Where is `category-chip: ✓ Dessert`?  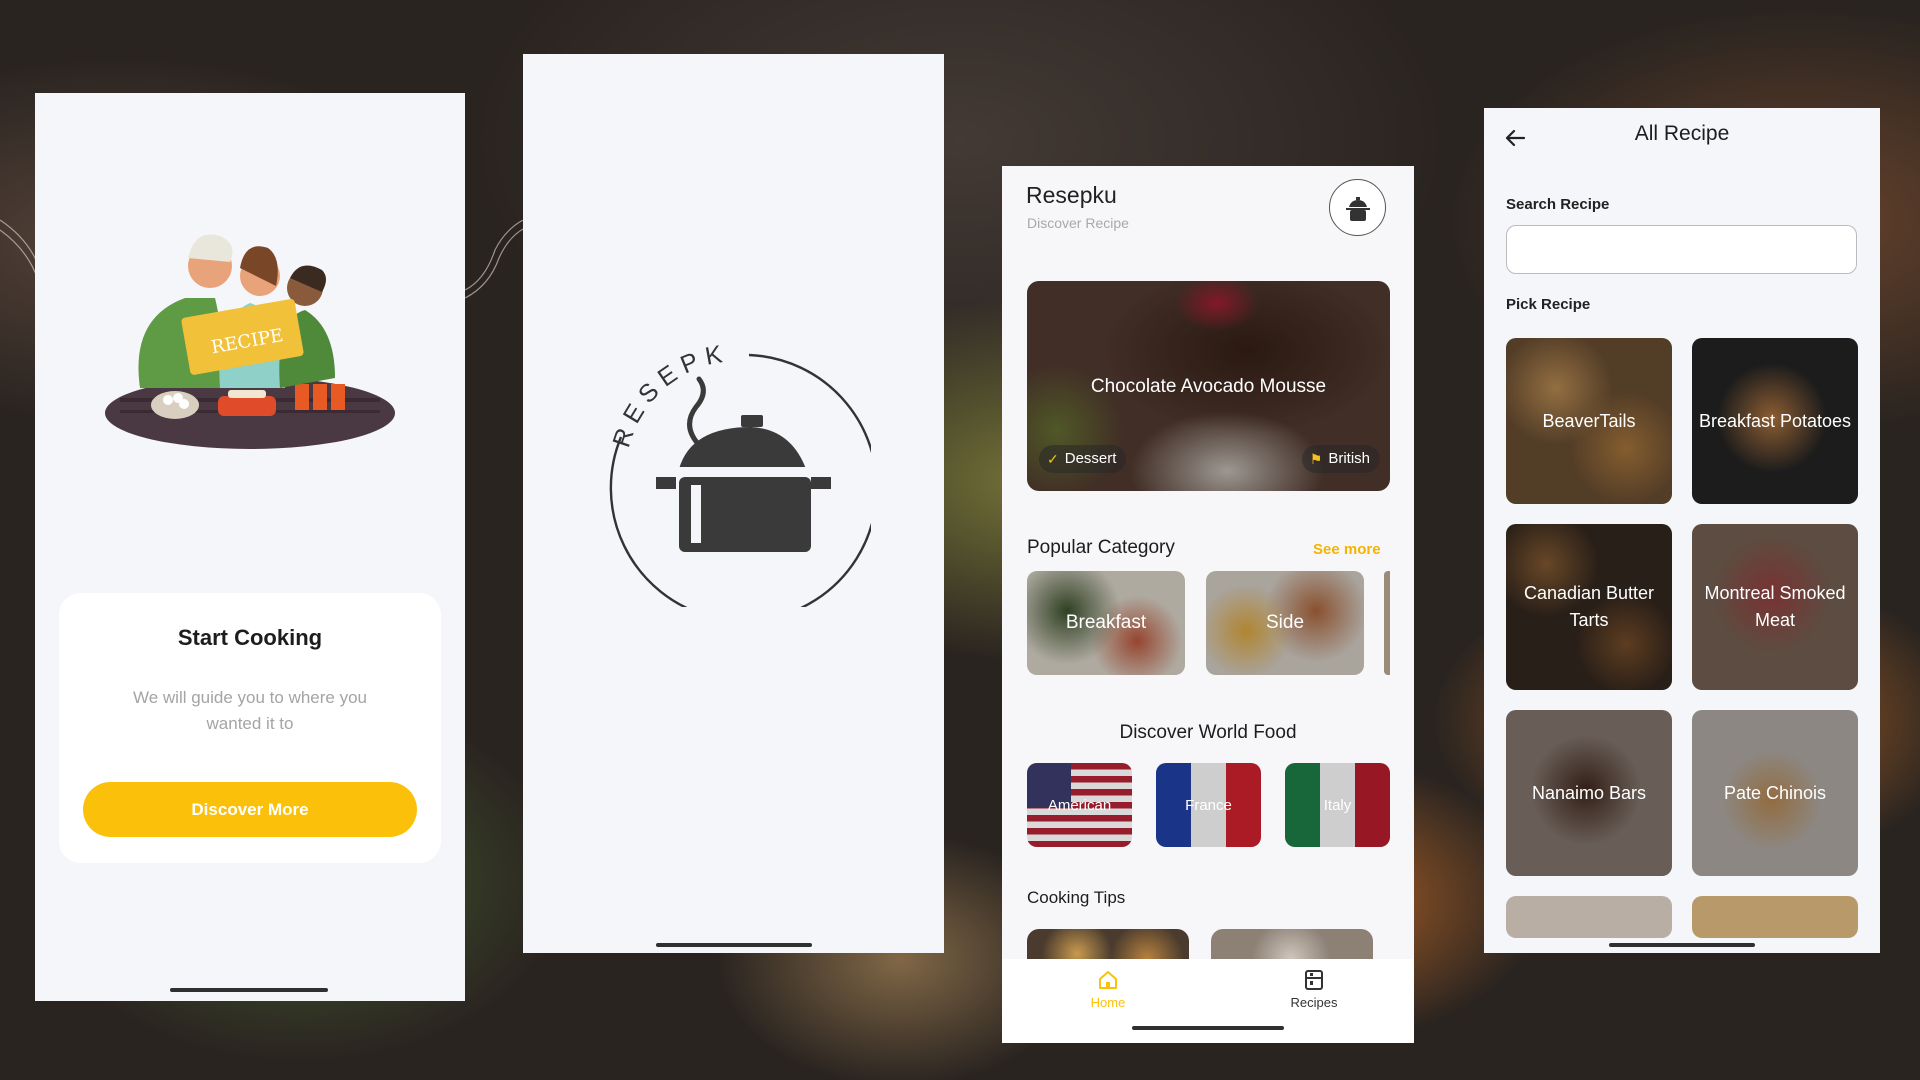 category-chip: ✓ Dessert is located at coordinates (1083, 459).